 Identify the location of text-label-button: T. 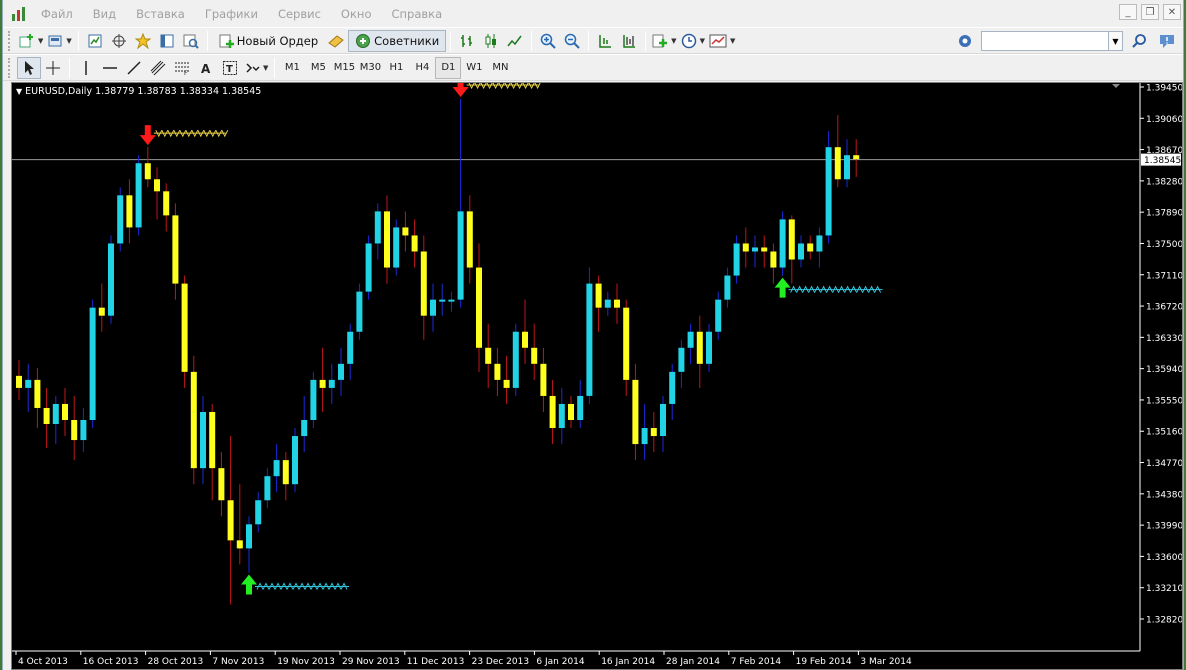
(230, 68).